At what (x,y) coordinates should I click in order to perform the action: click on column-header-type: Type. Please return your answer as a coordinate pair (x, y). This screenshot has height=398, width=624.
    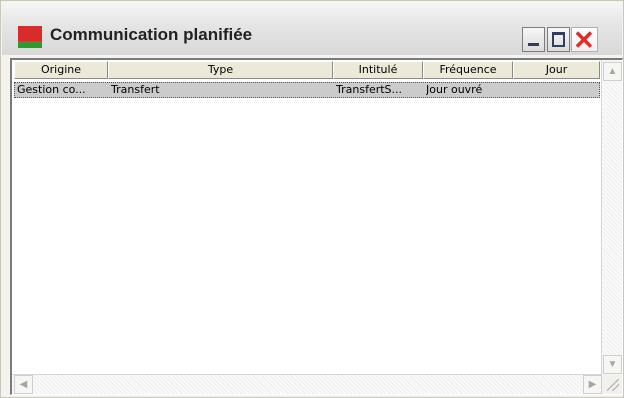
    Looking at the image, I should click on (220, 70).